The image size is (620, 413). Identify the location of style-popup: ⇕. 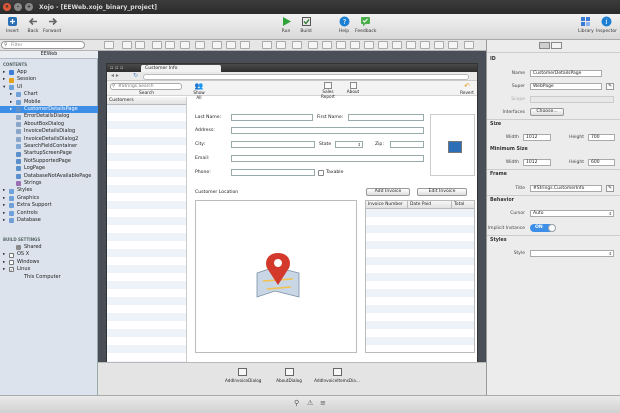
(572, 253).